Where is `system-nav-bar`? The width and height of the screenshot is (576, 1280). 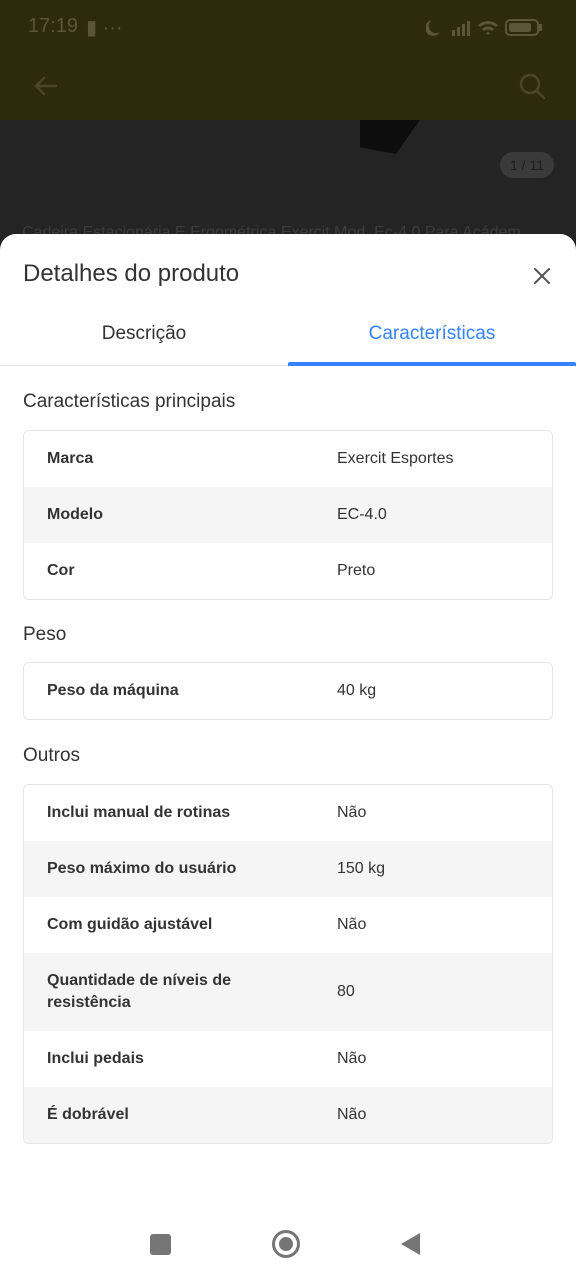
system-nav-bar is located at coordinates (288, 1240).